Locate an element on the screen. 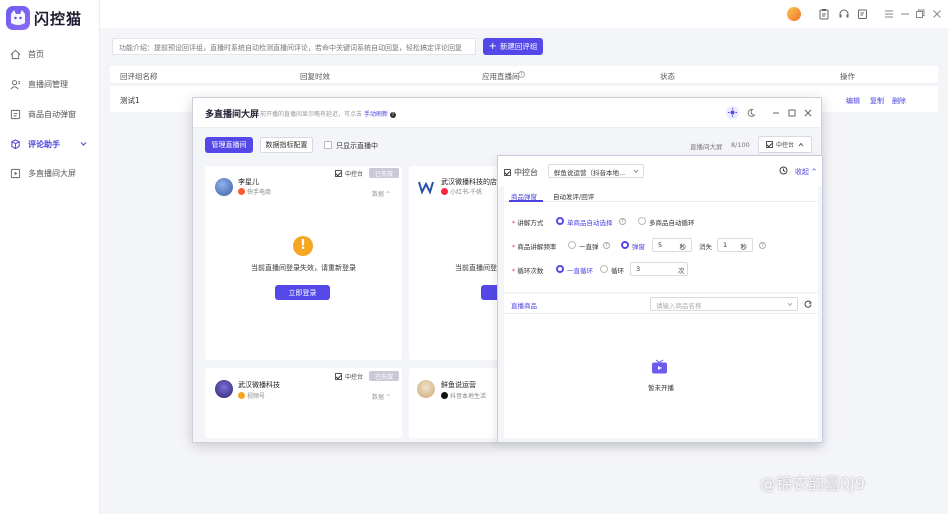 Image resolution: width=948 pixels, height=514 pixels. w-logo-icon is located at coordinates (426, 188).